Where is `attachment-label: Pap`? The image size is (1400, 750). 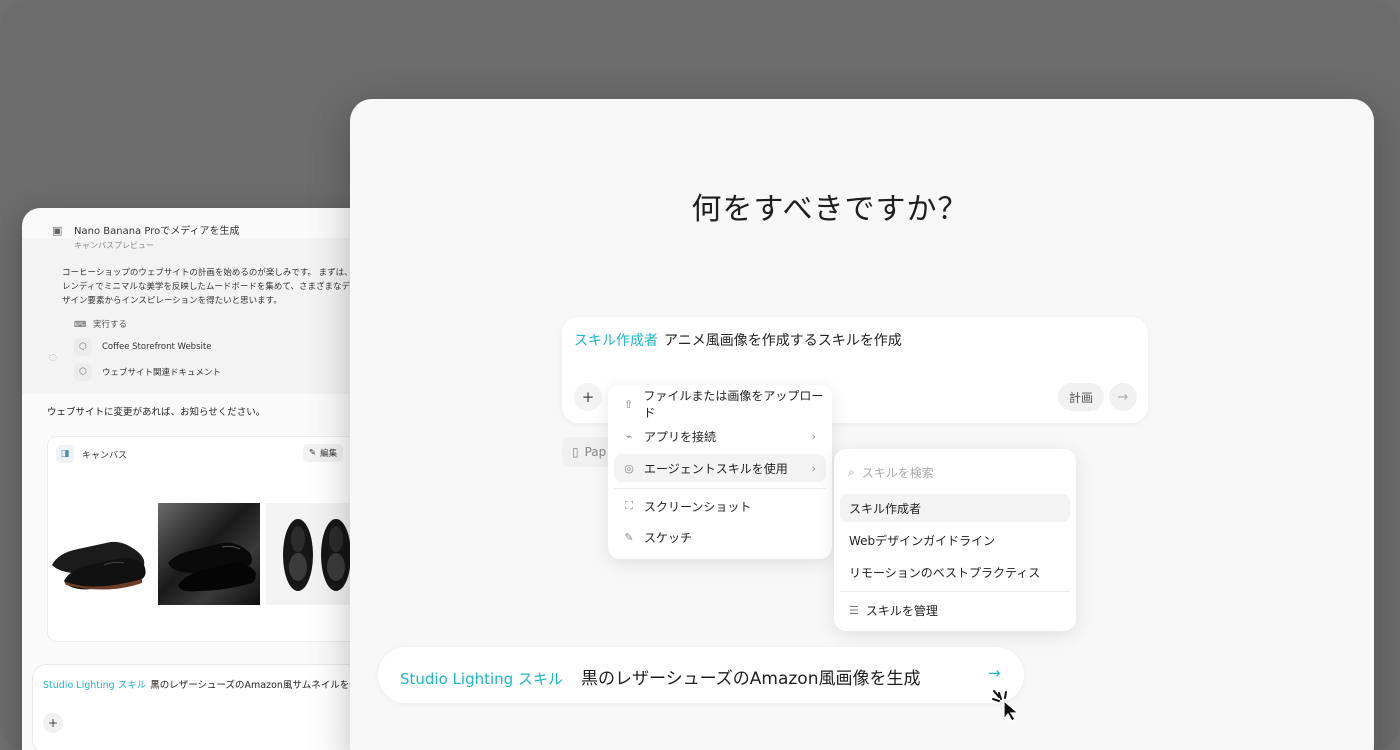
attachment-label: Pap is located at coordinates (595, 452).